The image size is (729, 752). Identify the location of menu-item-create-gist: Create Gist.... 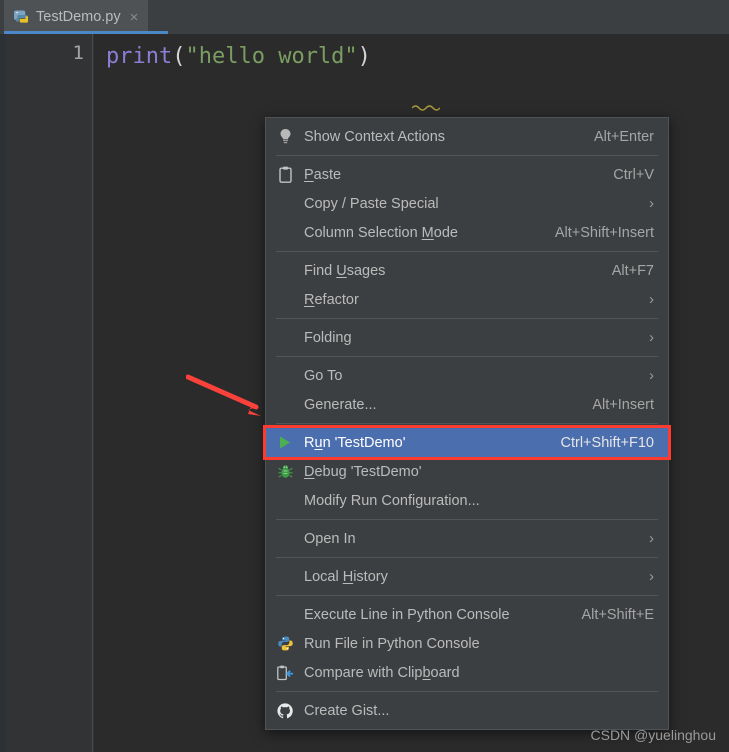
(467, 710).